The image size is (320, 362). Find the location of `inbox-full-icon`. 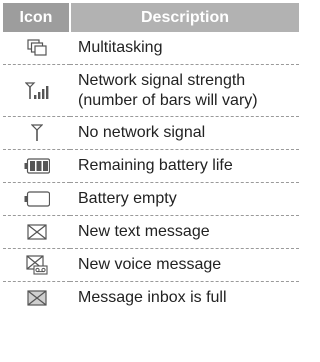

inbox-full-icon is located at coordinates (36, 298).